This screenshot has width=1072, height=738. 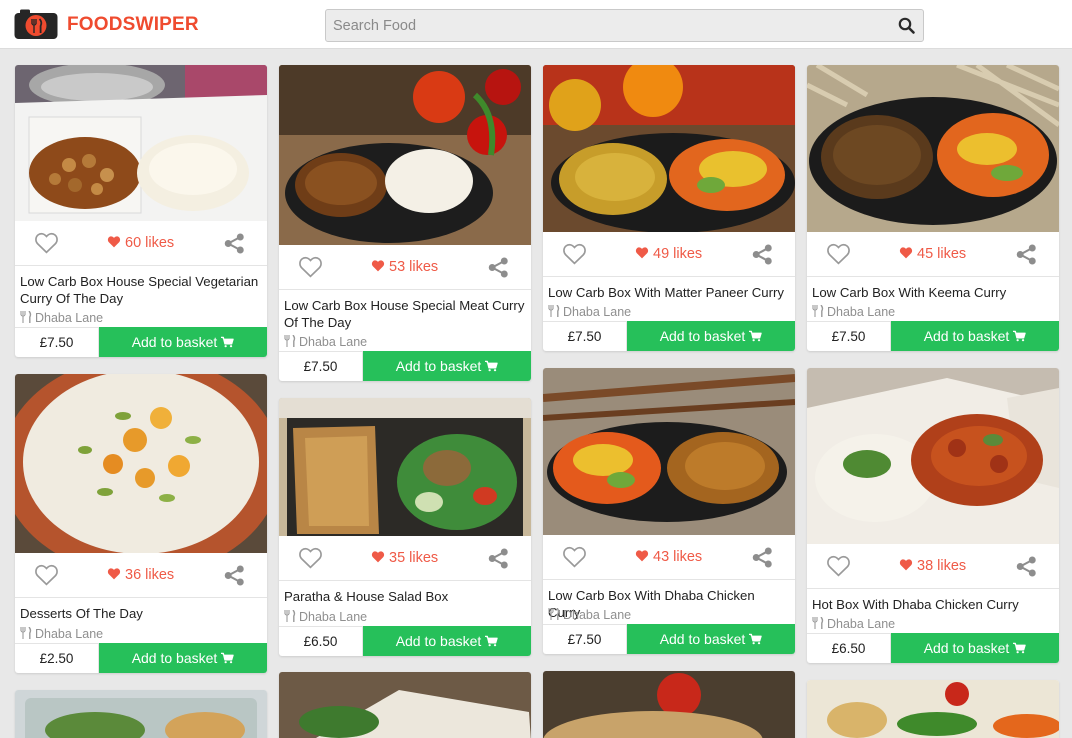 I want to click on search-input, so click(x=606, y=25).